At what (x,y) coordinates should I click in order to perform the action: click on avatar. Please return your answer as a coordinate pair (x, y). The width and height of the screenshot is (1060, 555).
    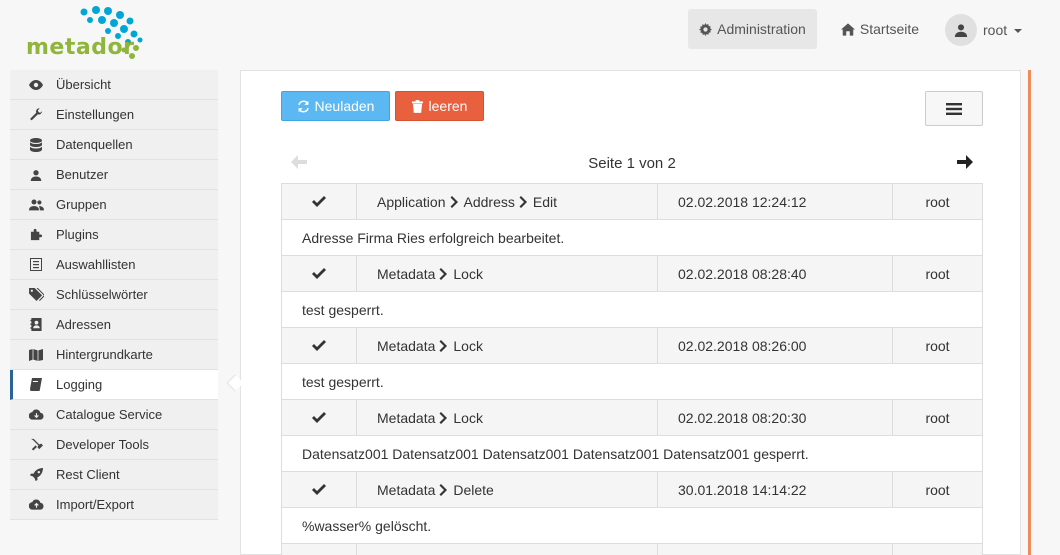
    Looking at the image, I should click on (961, 30).